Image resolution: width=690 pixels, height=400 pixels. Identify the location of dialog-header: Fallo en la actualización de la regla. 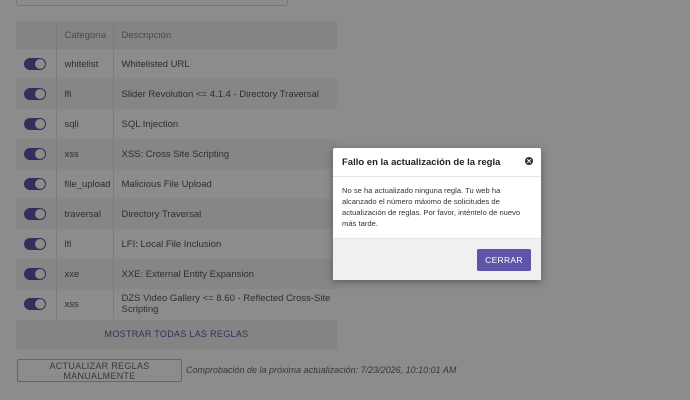
(437, 162).